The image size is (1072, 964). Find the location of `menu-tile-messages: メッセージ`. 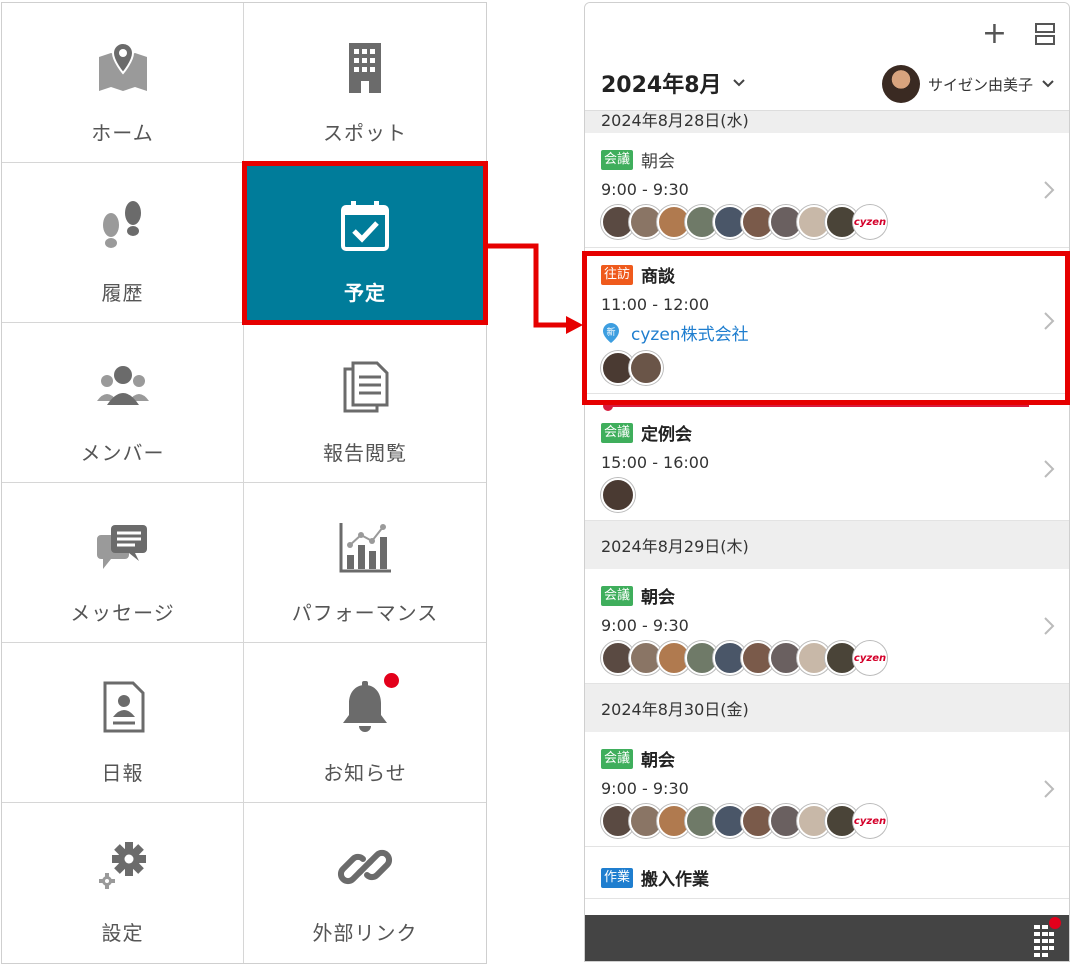

menu-tile-messages: メッセージ is located at coordinates (123, 563).